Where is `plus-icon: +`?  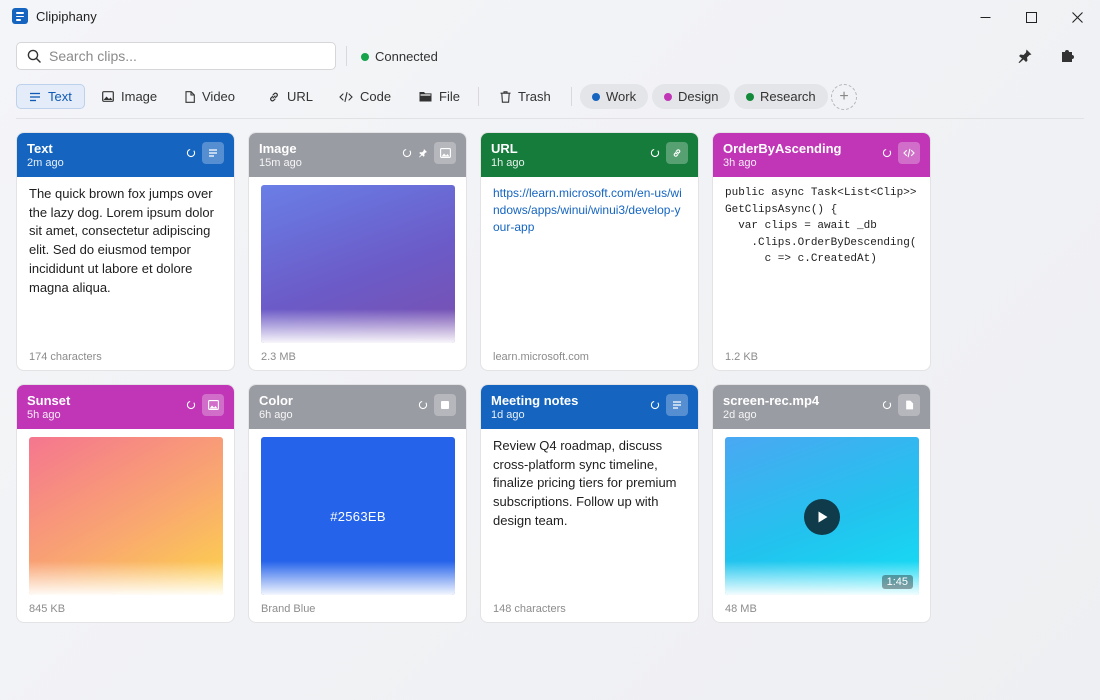 plus-icon: + is located at coordinates (844, 96).